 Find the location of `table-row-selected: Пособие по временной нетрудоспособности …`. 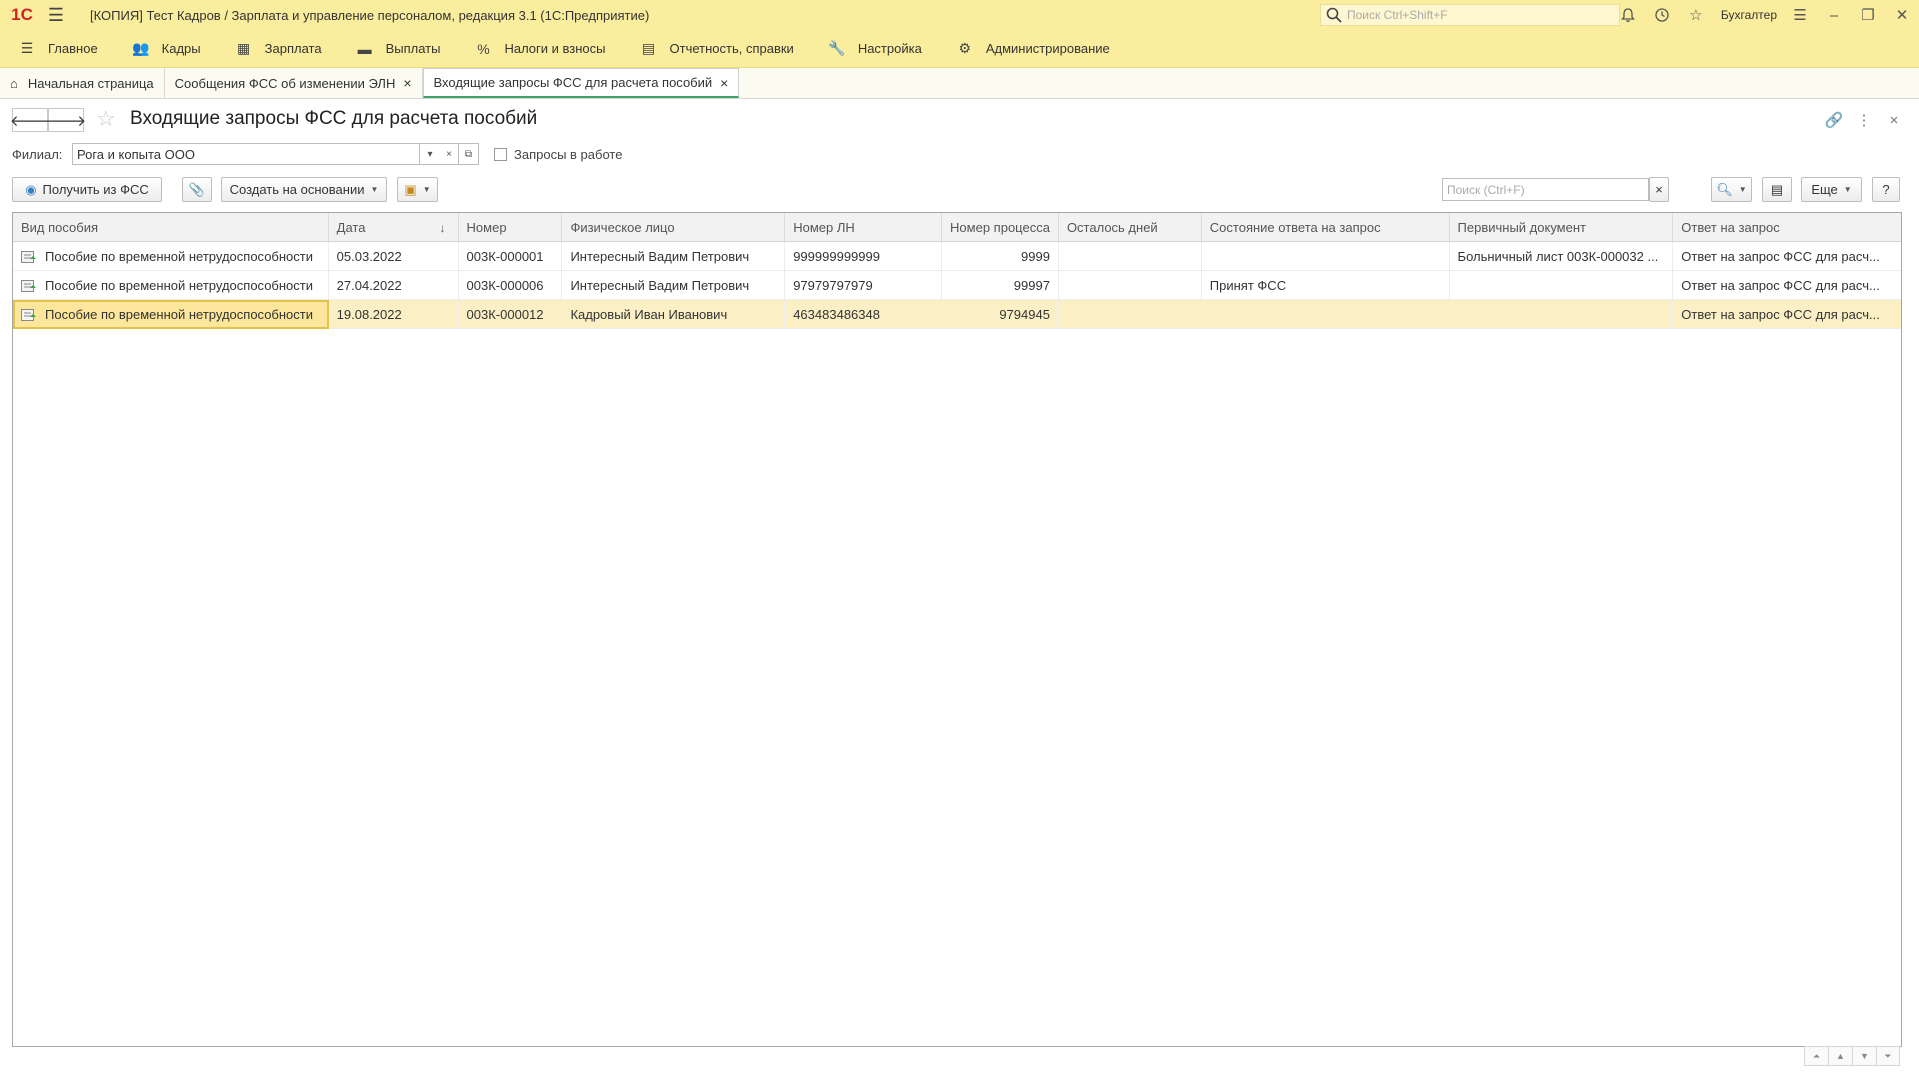

table-row-selected: Пособие по временной нетрудоспособности … is located at coordinates (957, 314).